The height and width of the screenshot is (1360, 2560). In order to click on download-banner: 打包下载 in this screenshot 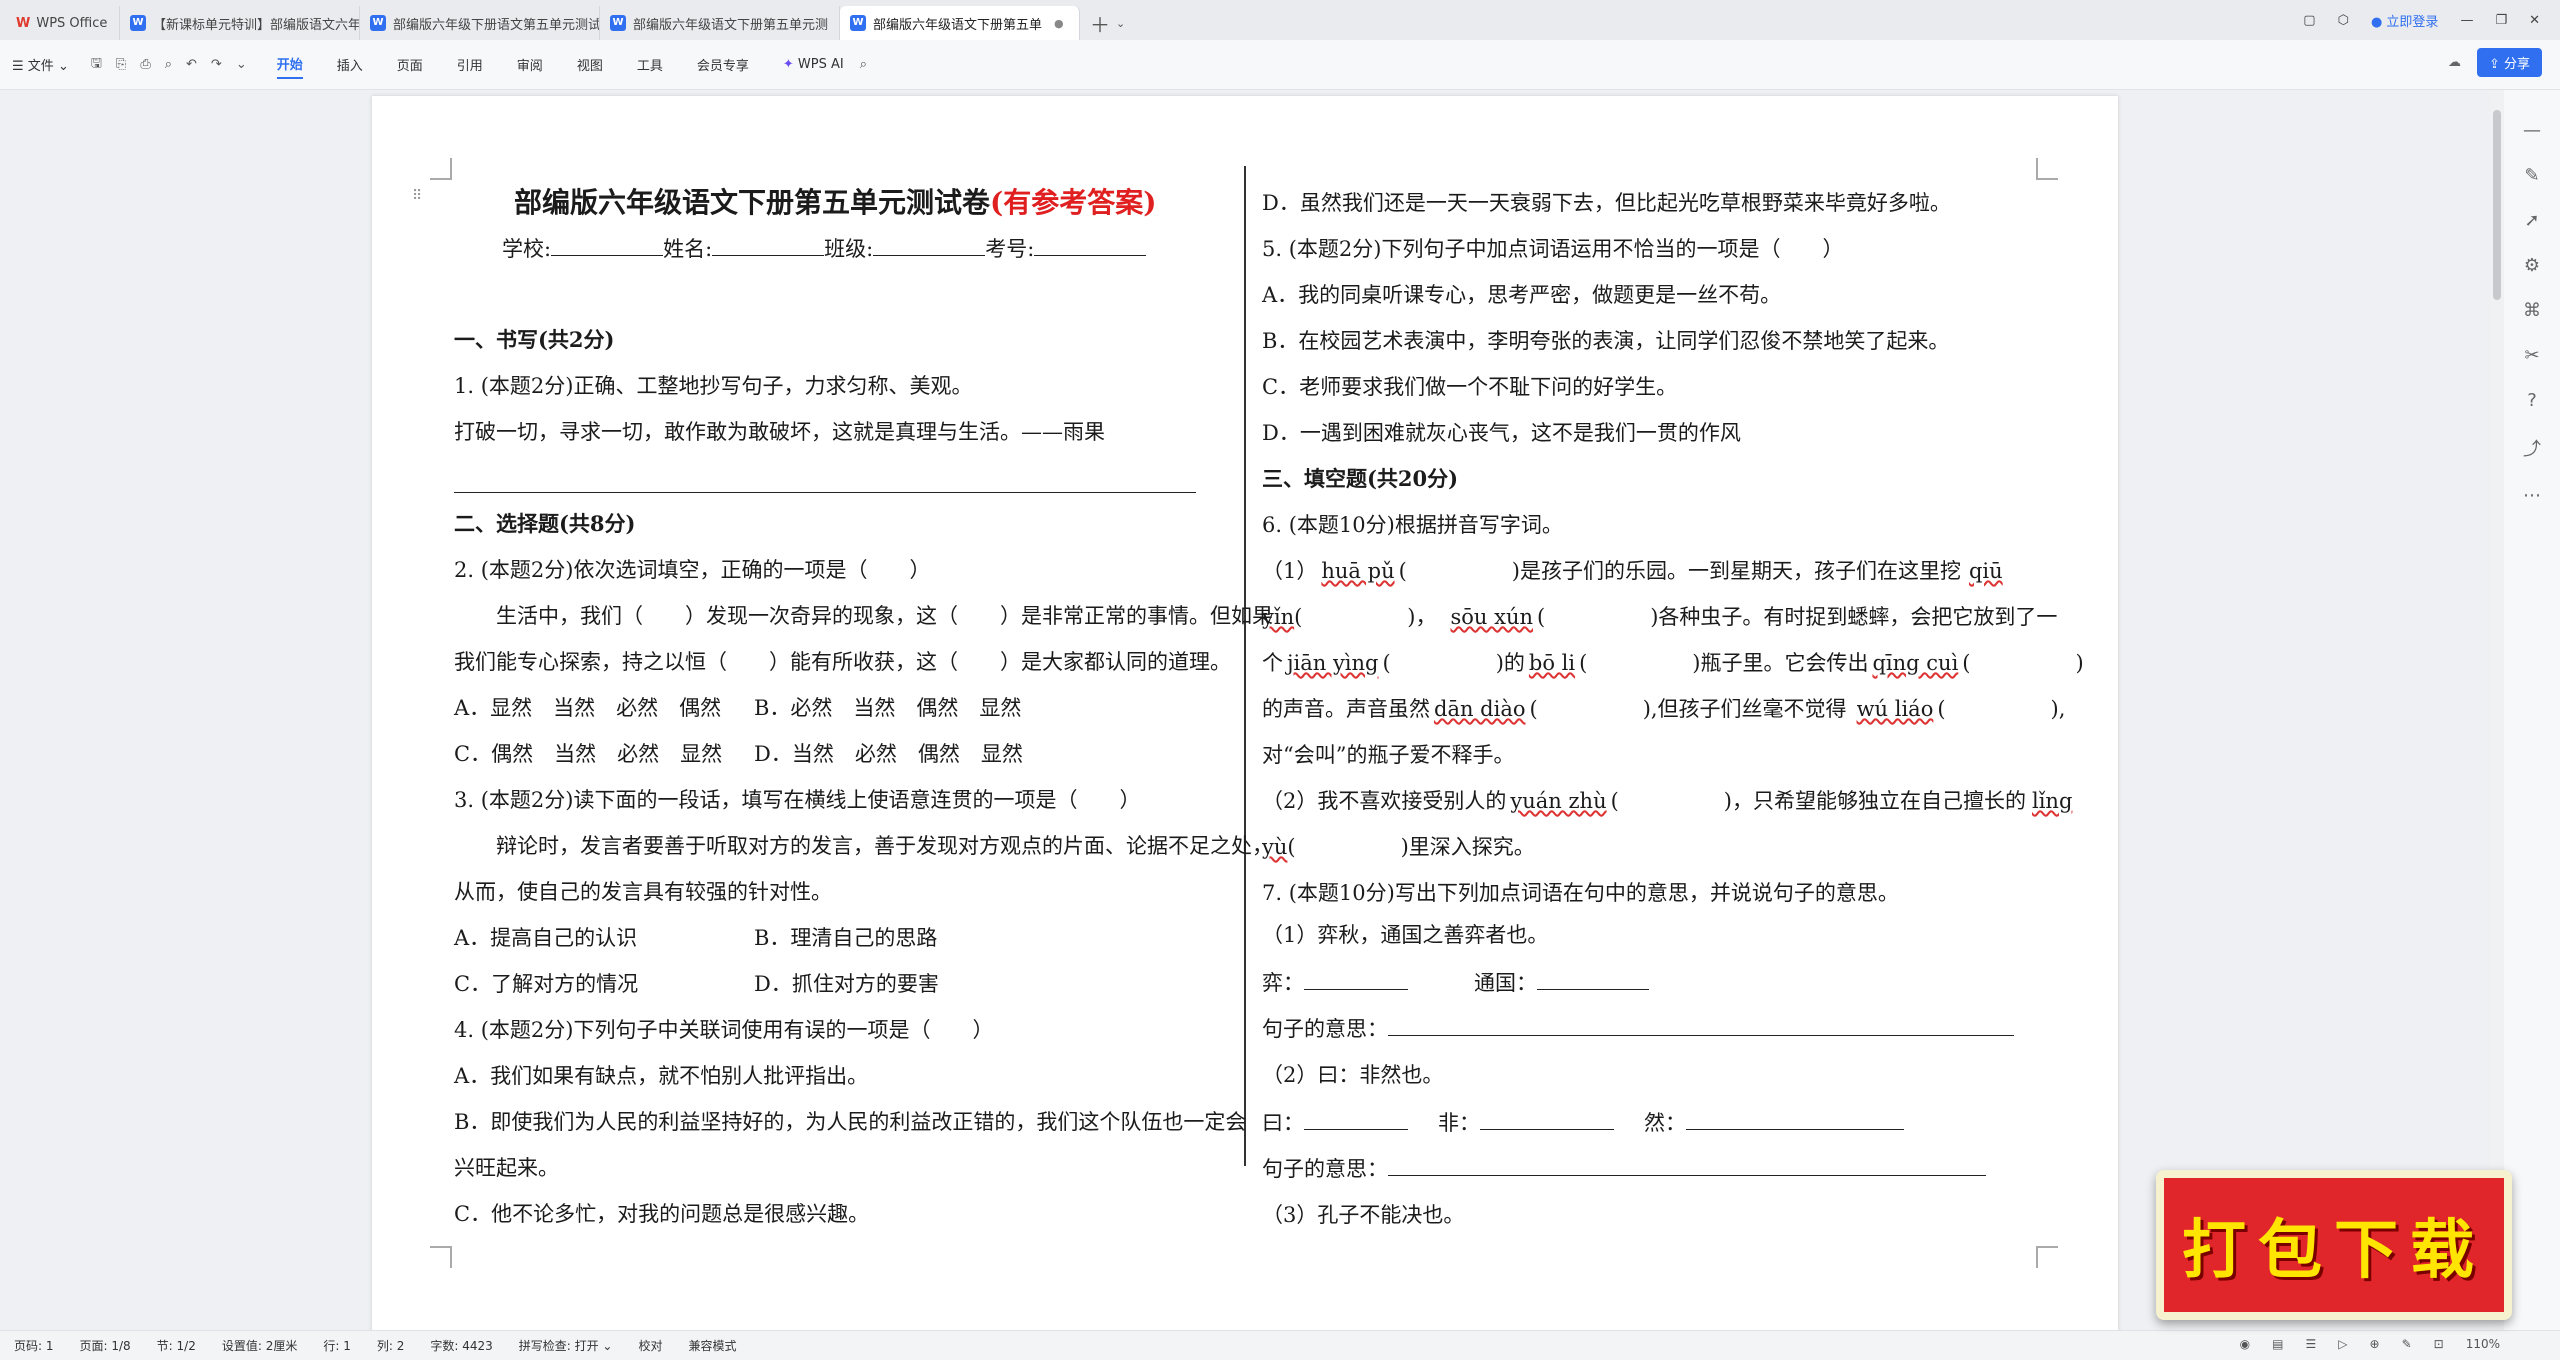, I will do `click(2334, 1245)`.